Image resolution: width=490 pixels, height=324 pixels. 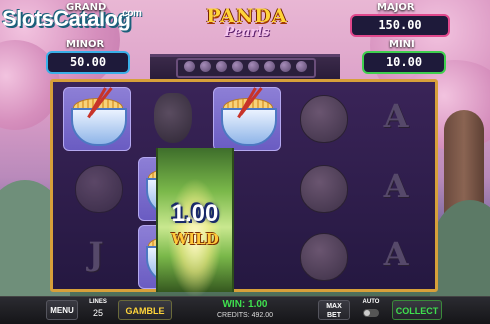 I want to click on gamble-button: GAMBLE, so click(x=145, y=310).